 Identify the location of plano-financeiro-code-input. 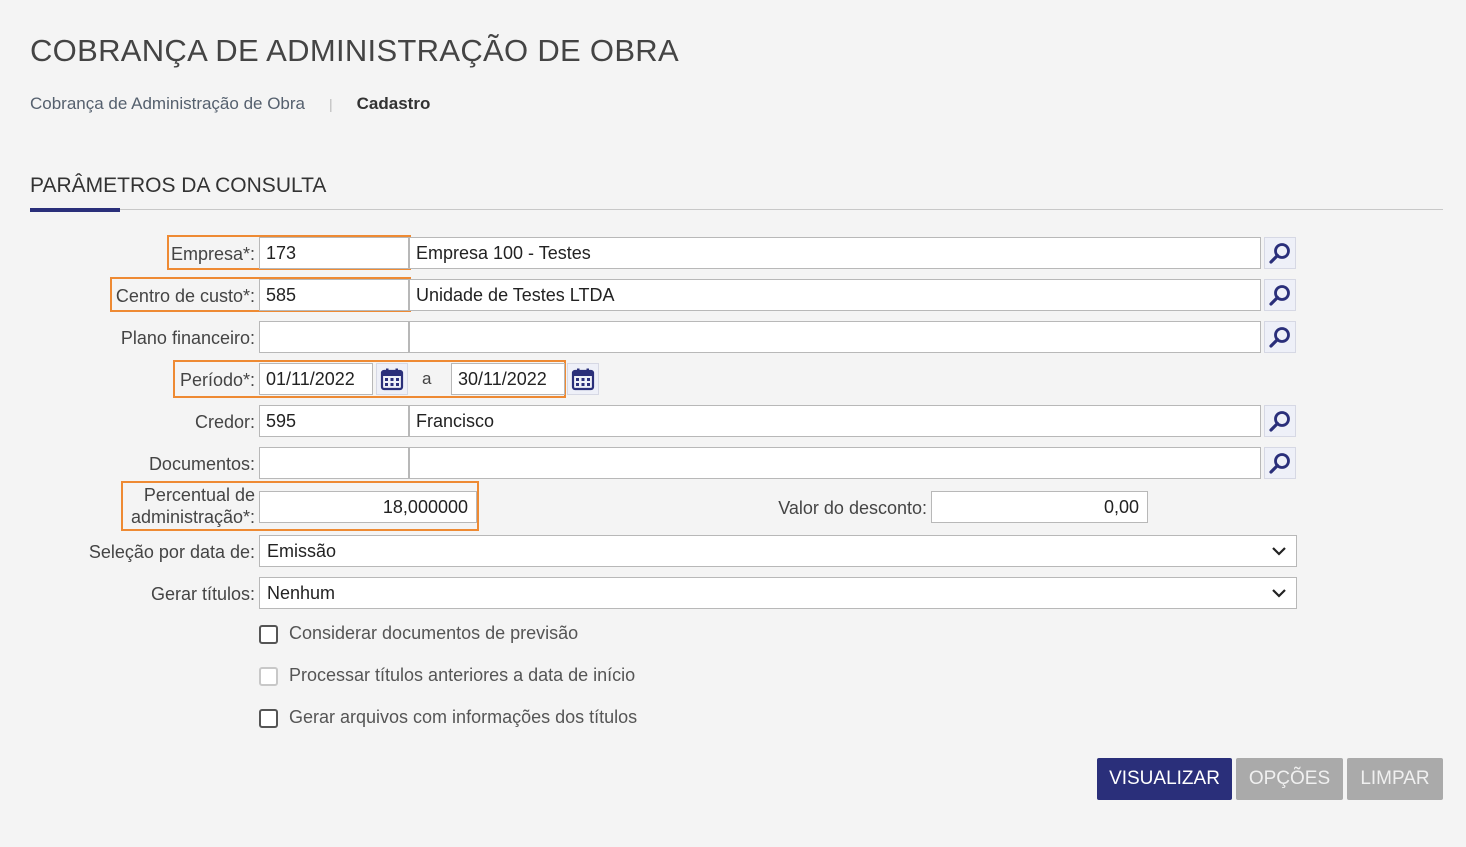
(334, 337).